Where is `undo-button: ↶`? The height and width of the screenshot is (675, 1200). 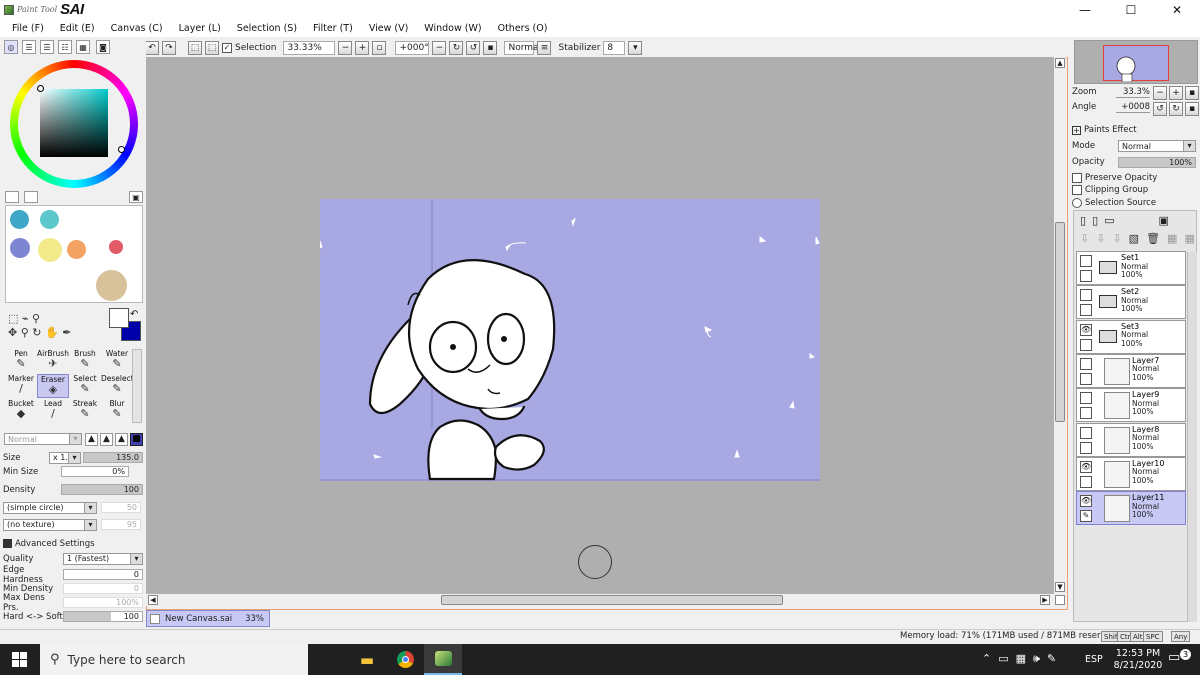 undo-button: ↶ is located at coordinates (152, 48).